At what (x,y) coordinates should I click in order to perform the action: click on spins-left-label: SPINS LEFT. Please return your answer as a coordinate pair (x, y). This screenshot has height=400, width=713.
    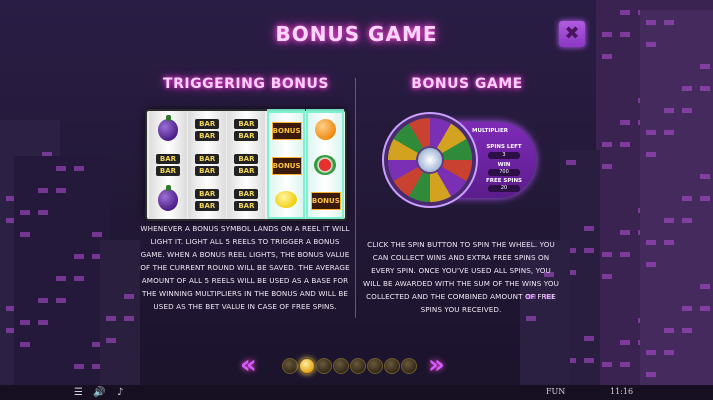
    Looking at the image, I should click on (504, 147).